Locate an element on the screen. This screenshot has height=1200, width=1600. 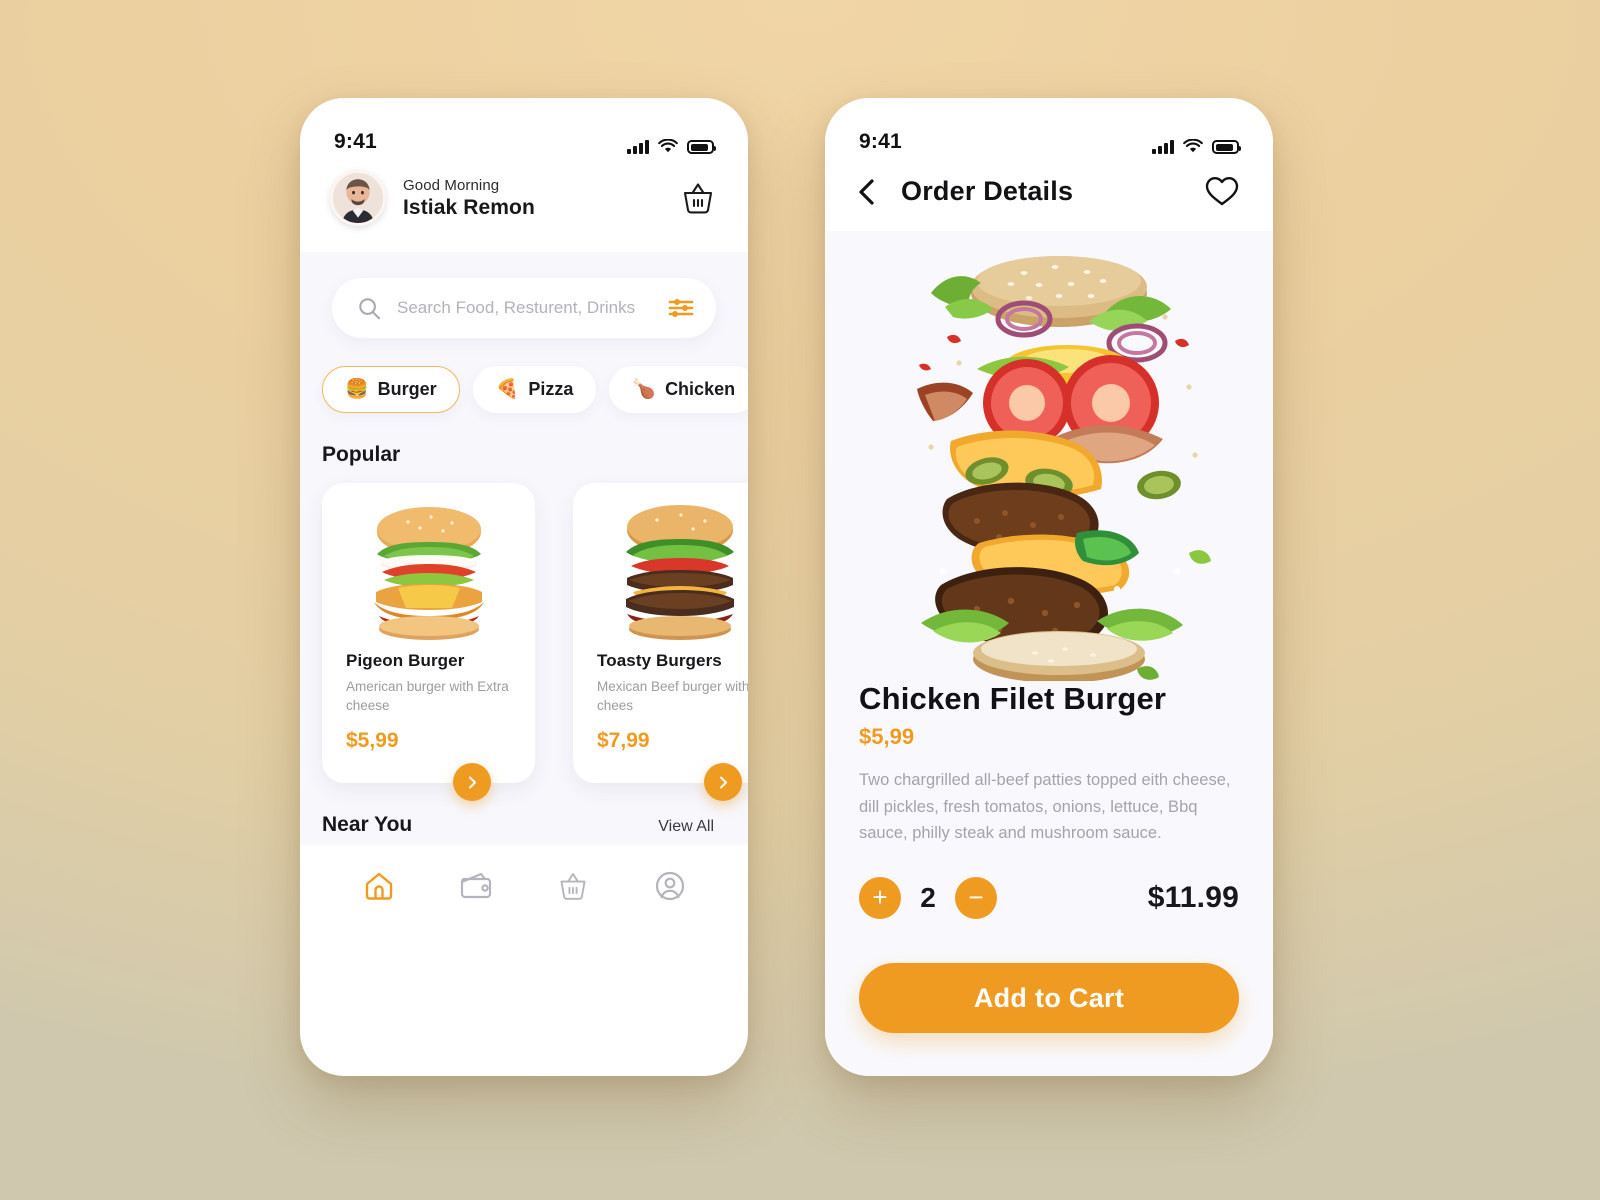
total-price: $11.99 is located at coordinates (1193, 898).